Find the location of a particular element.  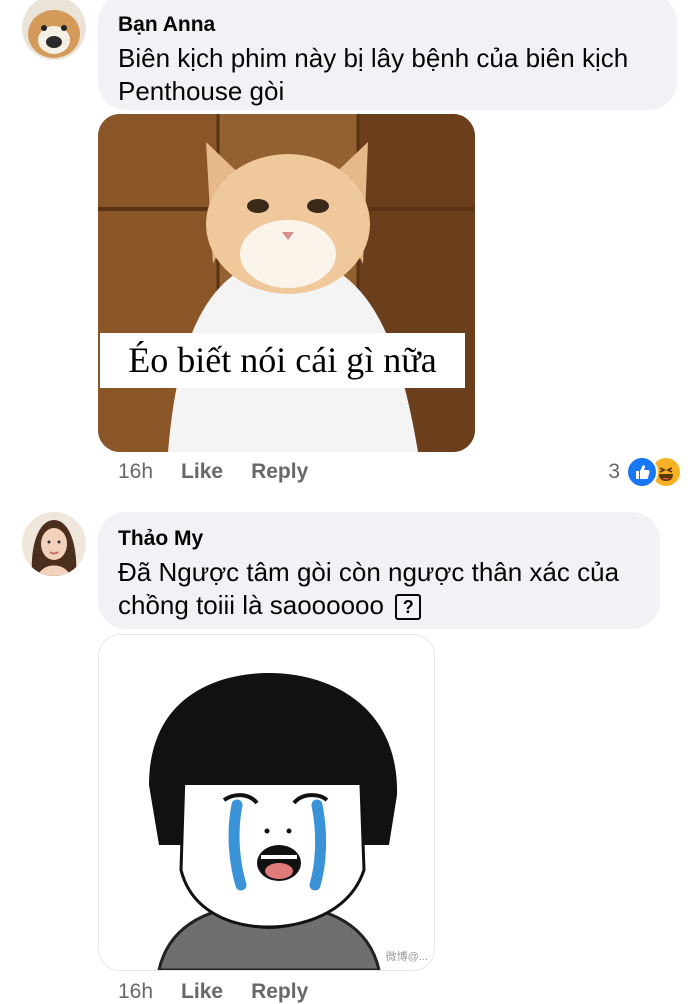

comment-text: Đã Ngược tâm gòi còn ngược thân xác của is located at coordinates (369, 572).